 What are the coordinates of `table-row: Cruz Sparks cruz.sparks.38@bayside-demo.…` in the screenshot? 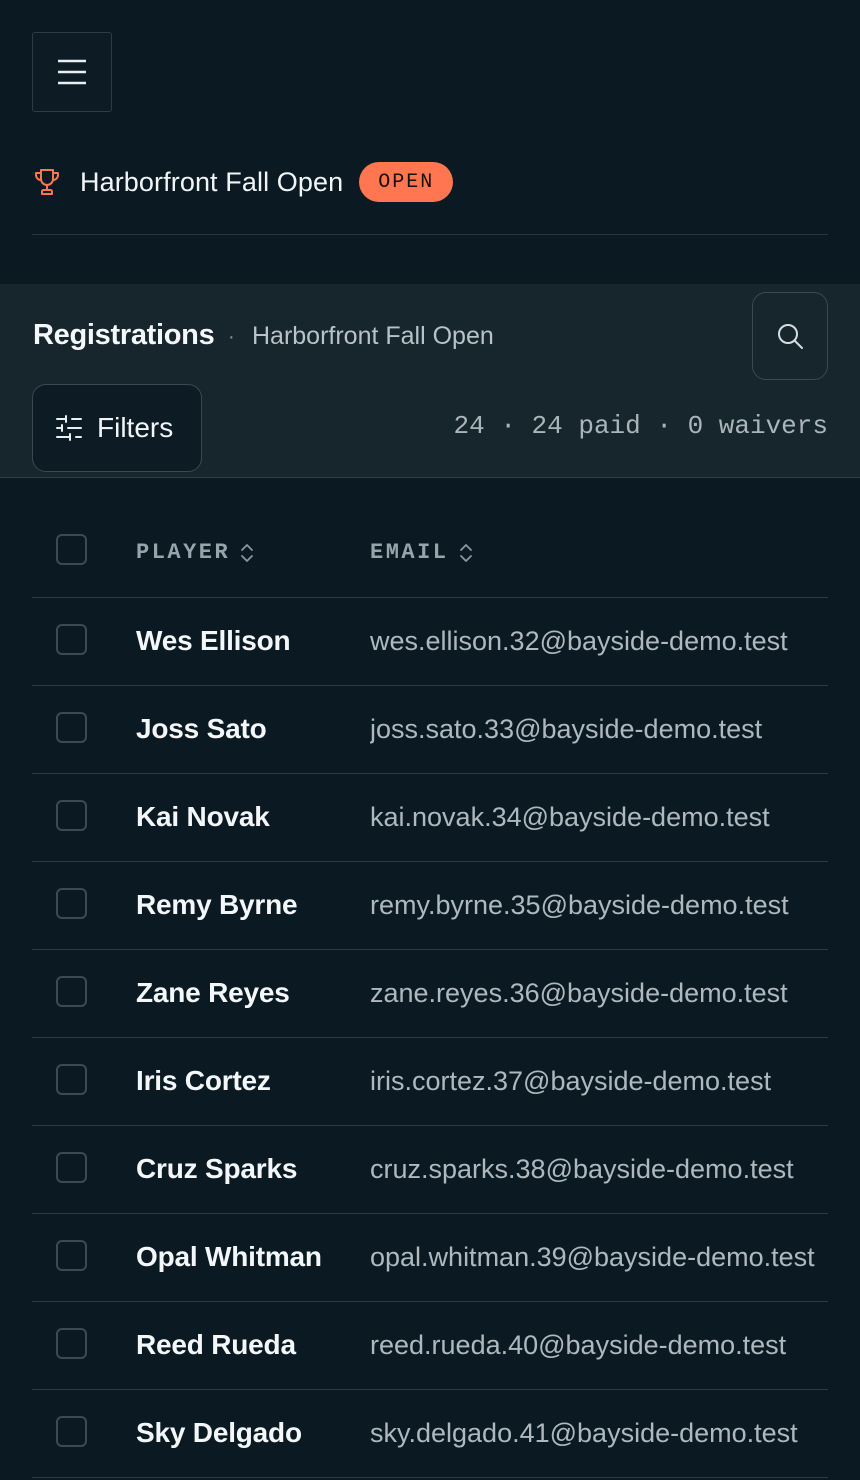 It's located at (430, 1170).